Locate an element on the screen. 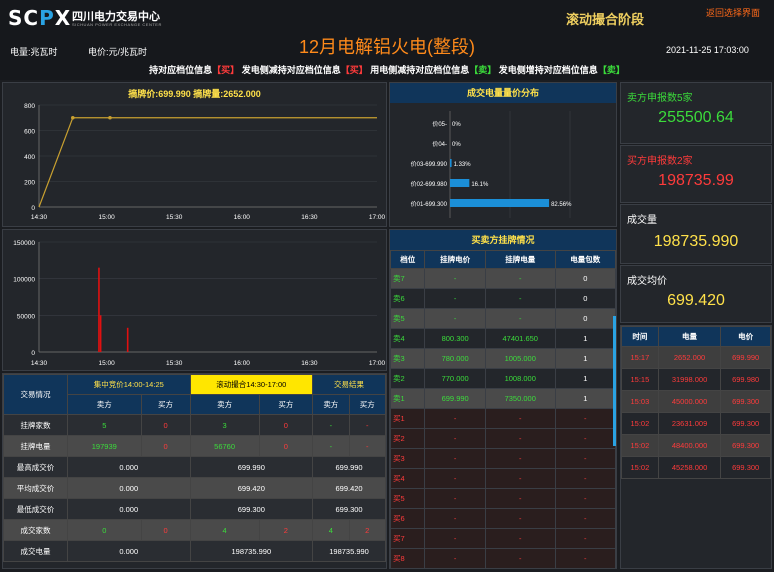  book-cell: 买7 is located at coordinates (408, 538).